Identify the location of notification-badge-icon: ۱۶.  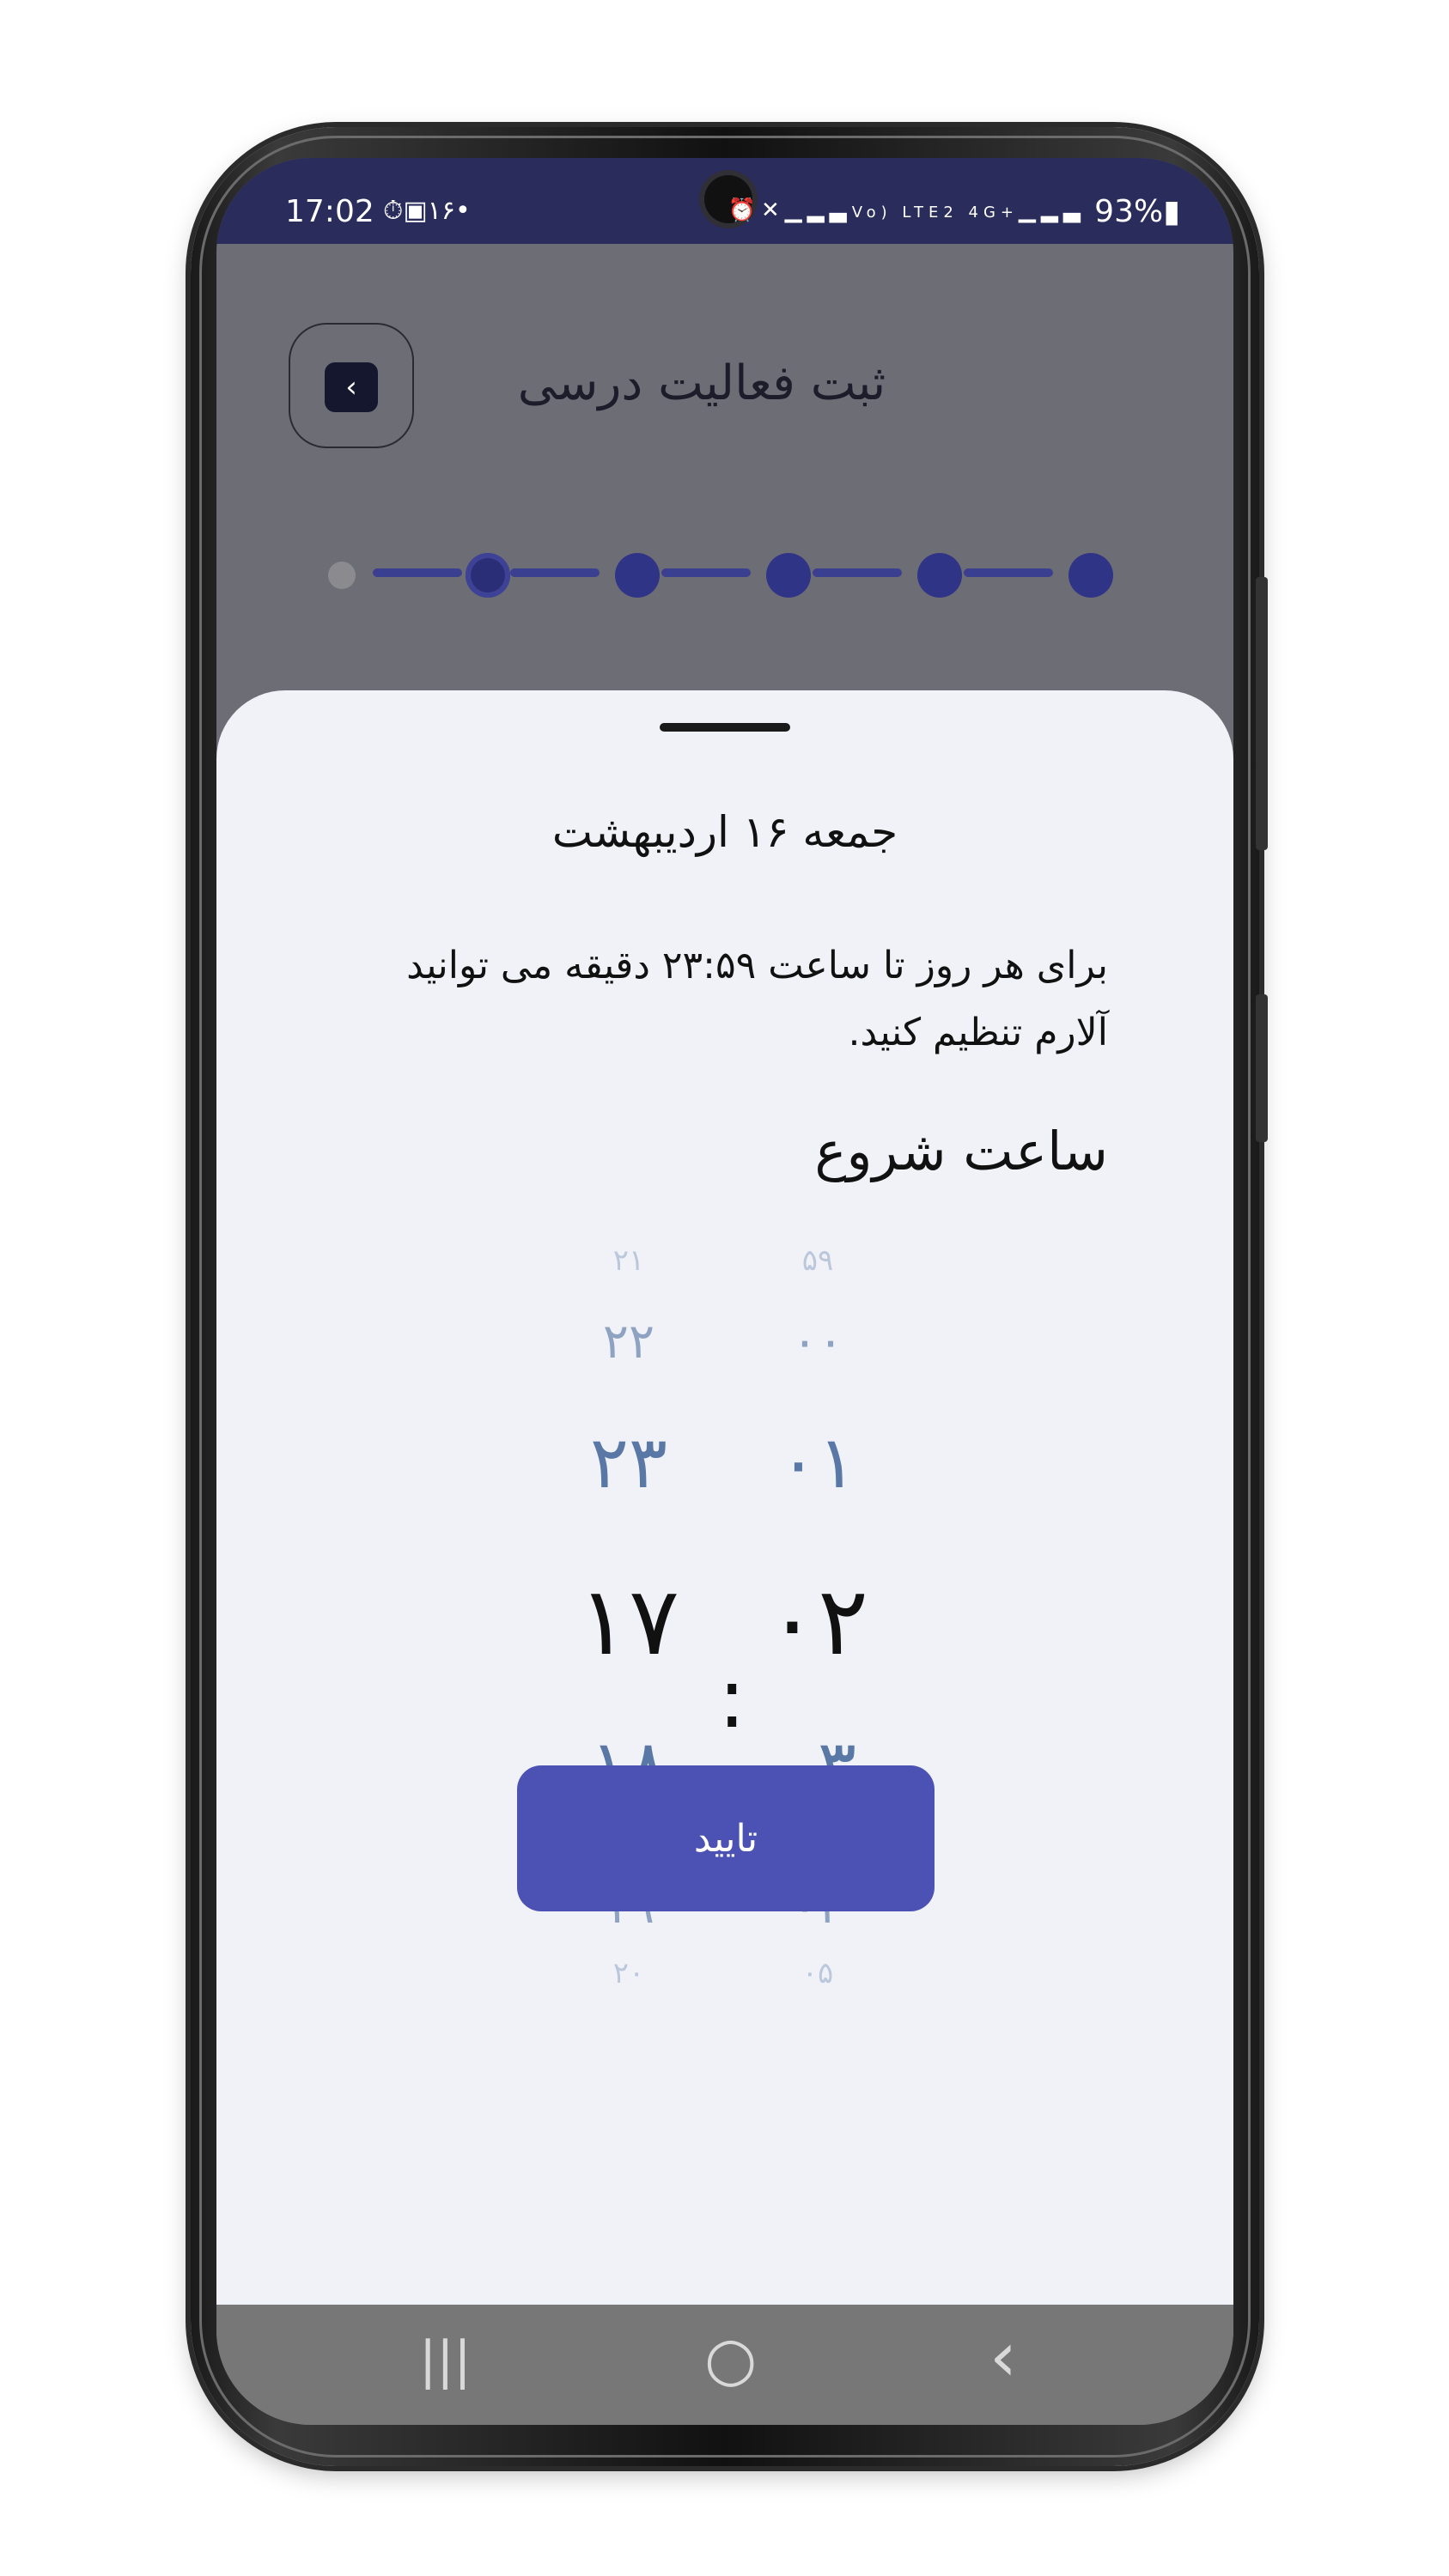
(441, 211).